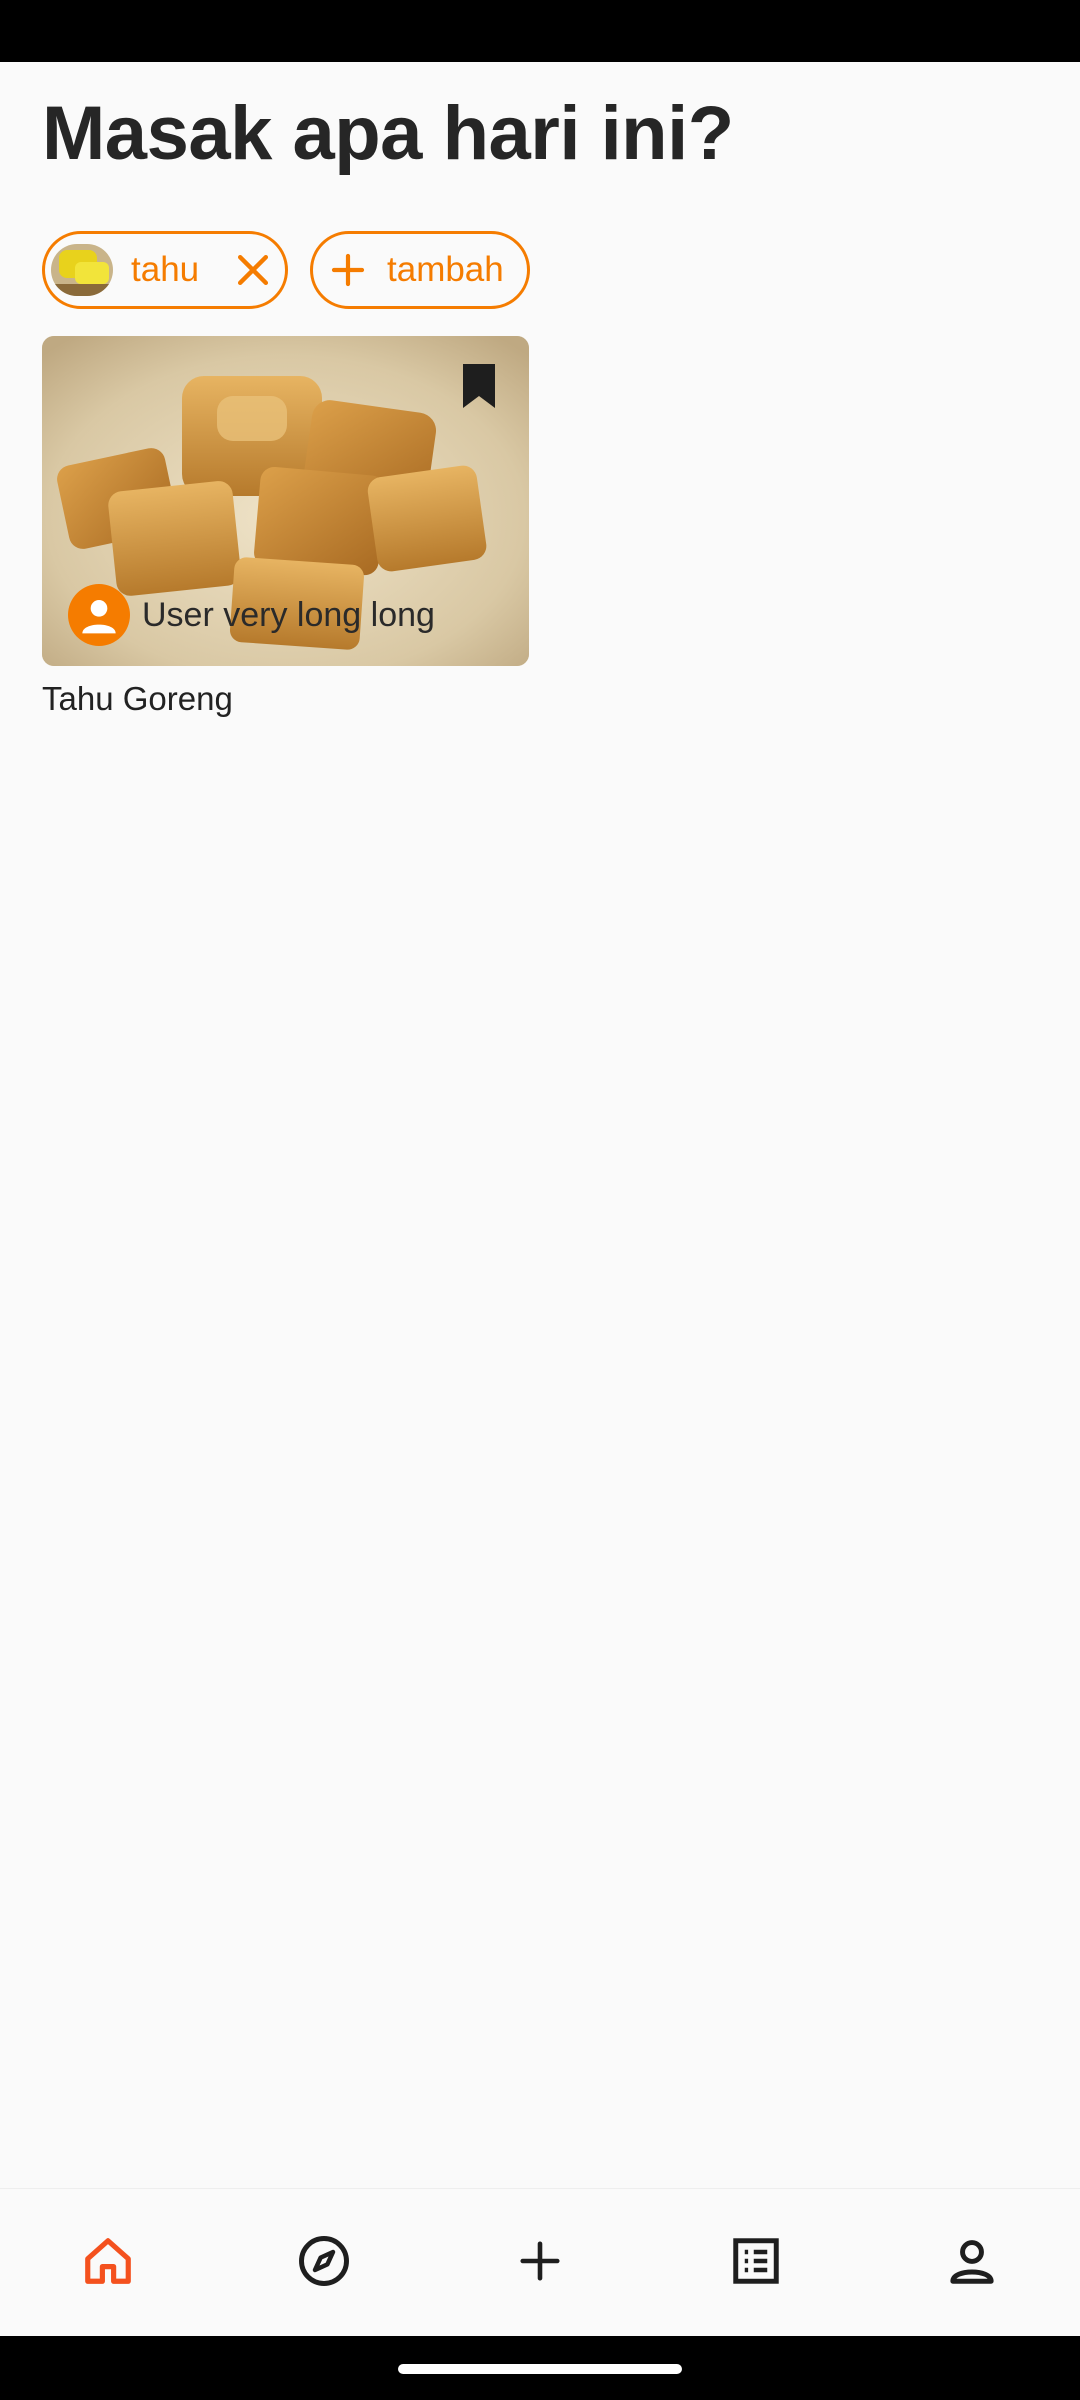 The image size is (1080, 2400). I want to click on author-name: User very long long, so click(288, 614).